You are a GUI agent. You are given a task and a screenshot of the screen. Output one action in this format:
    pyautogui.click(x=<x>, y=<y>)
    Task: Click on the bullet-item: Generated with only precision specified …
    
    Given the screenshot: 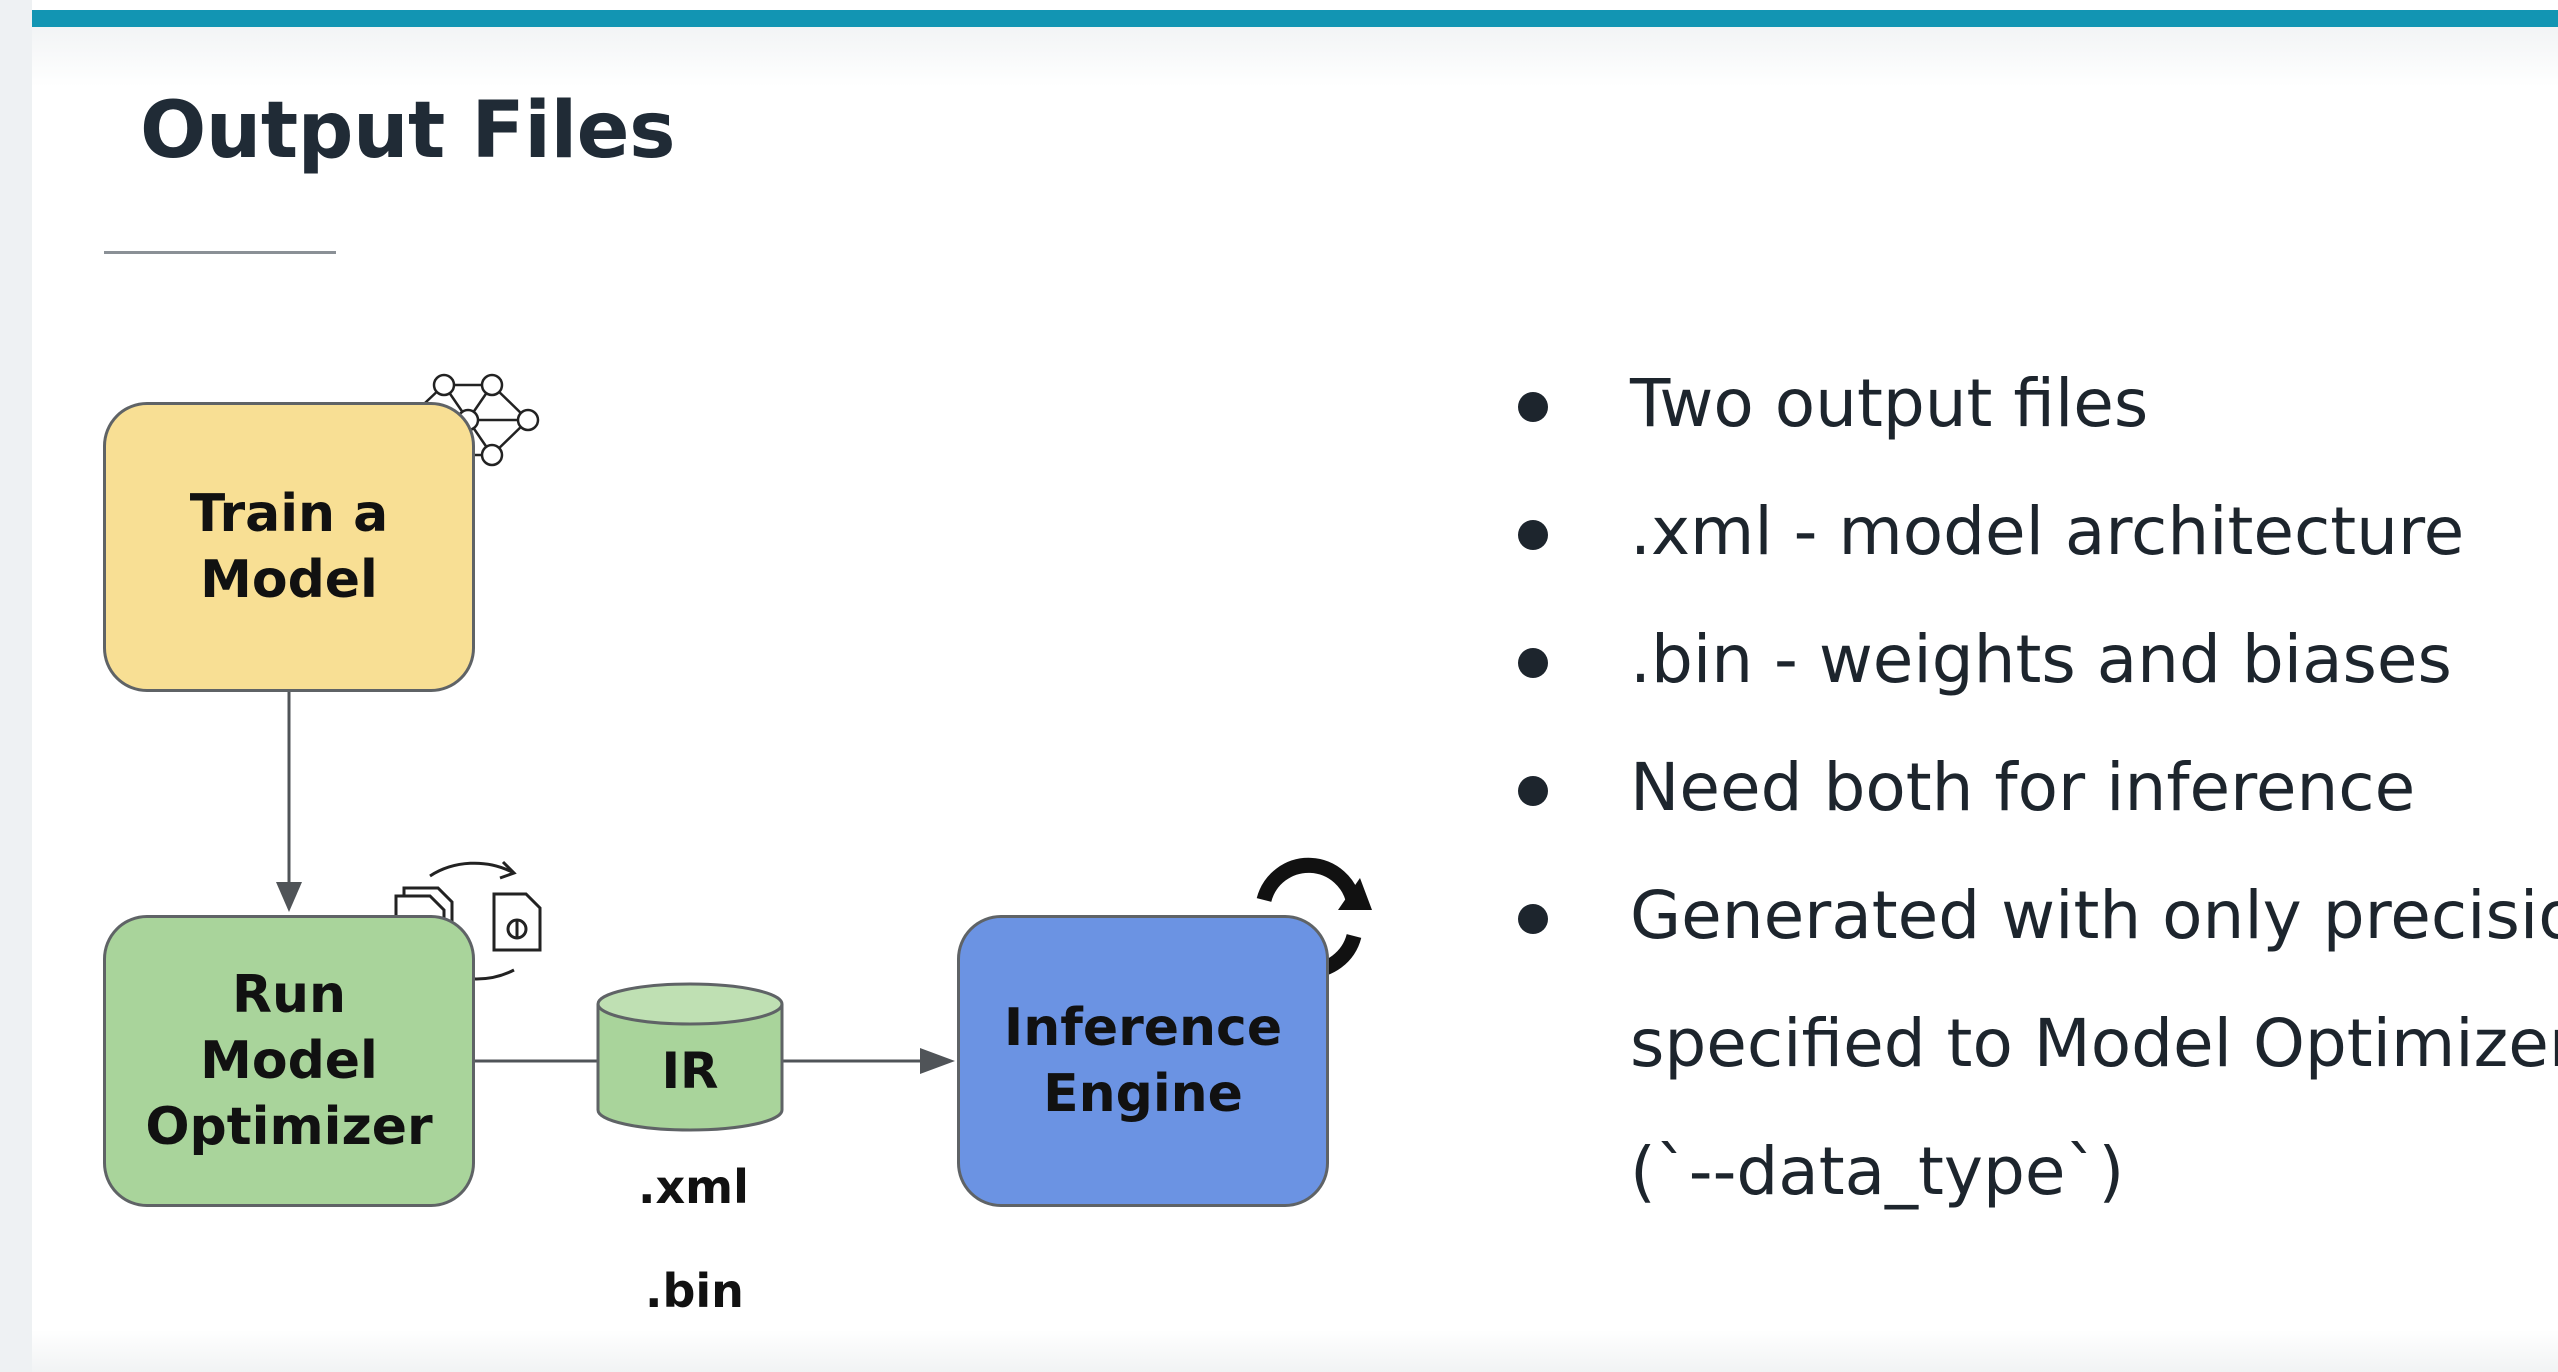 What is the action you would take?
    pyautogui.click(x=2029, y=1044)
    